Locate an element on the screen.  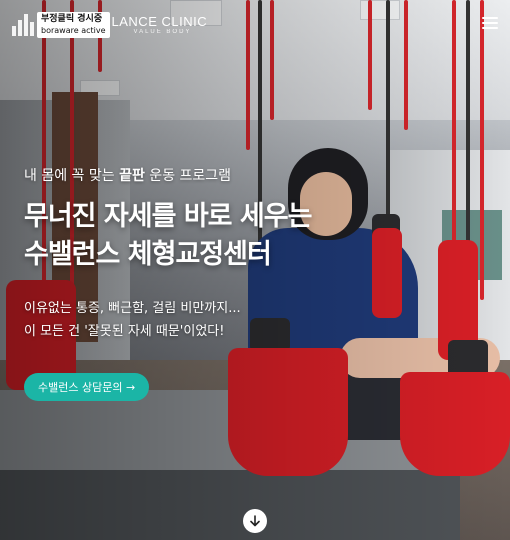
hero-headline: 무너진 자세를 바로 세우는 수밸런스 체형교정센터 is located at coordinates (168, 236).